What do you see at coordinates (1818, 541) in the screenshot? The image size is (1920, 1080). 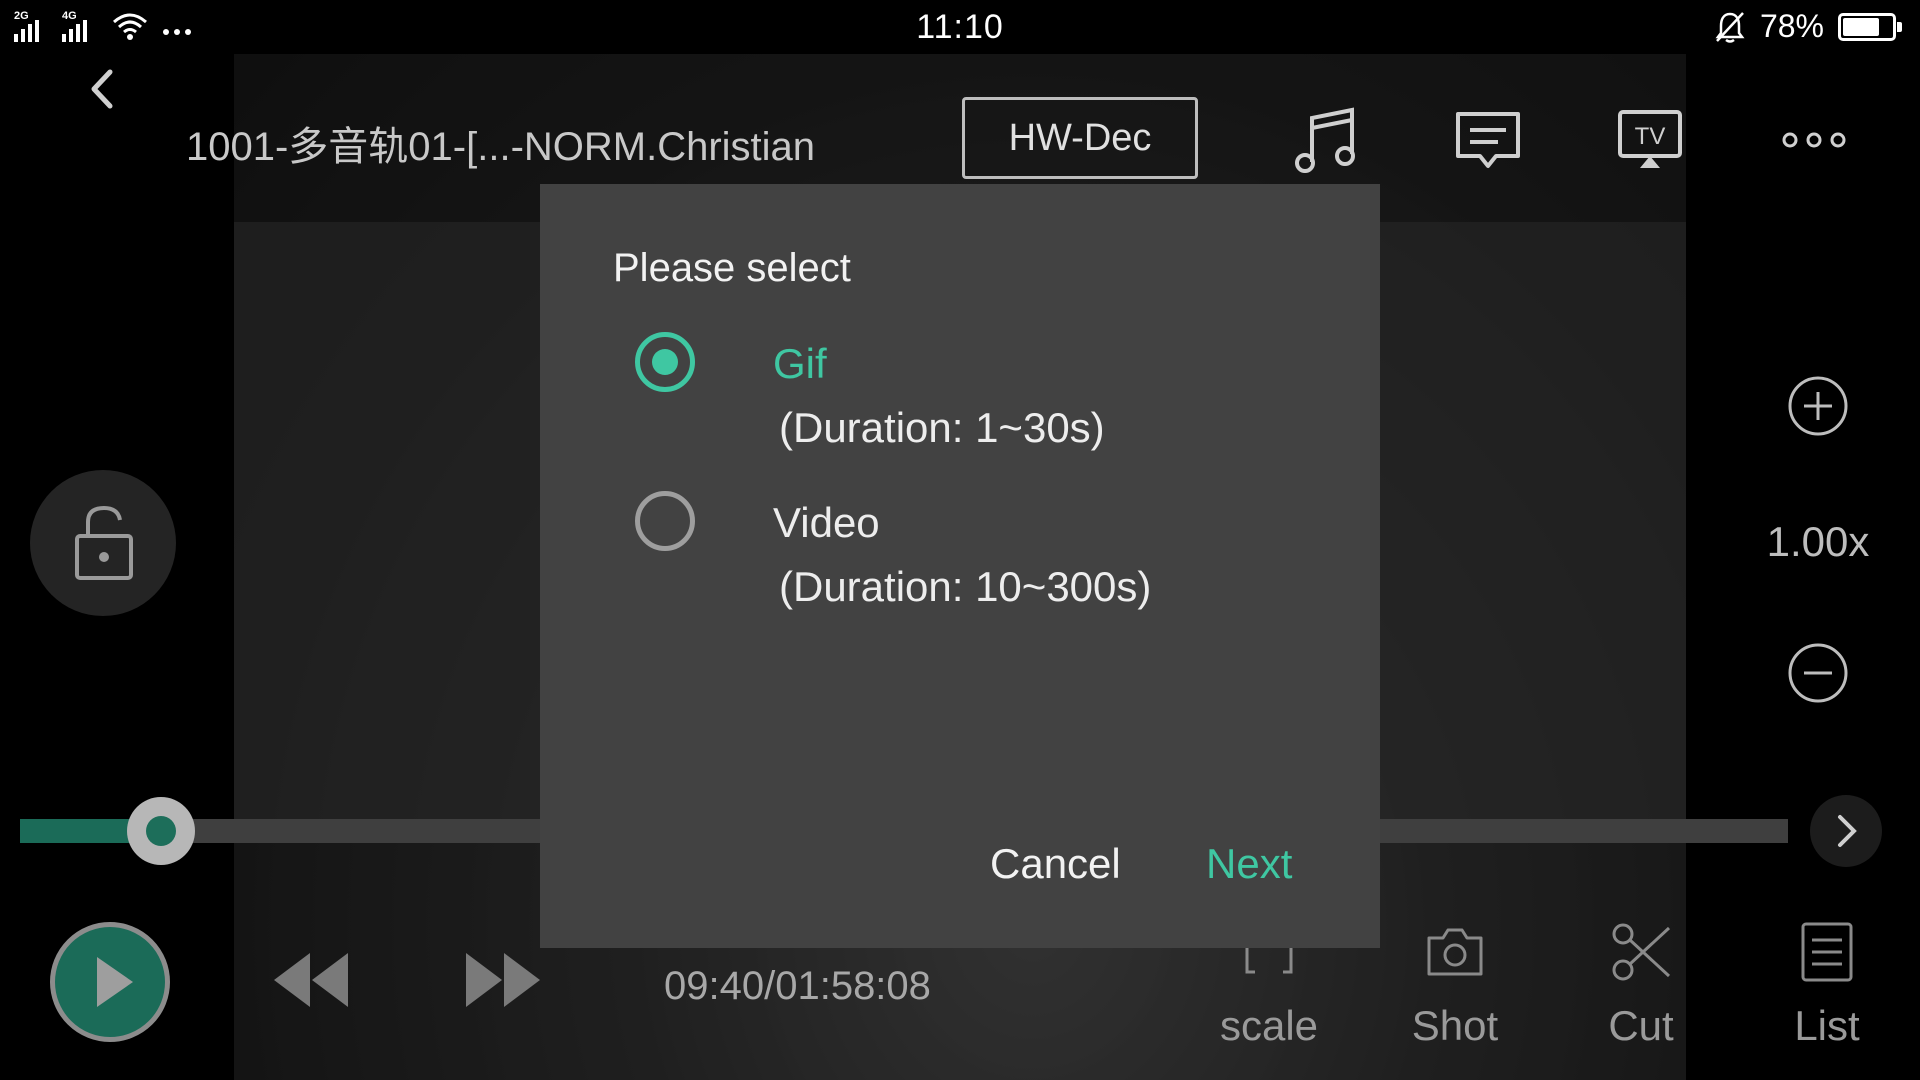 I see `playback-speed: 1.00x` at bounding box center [1818, 541].